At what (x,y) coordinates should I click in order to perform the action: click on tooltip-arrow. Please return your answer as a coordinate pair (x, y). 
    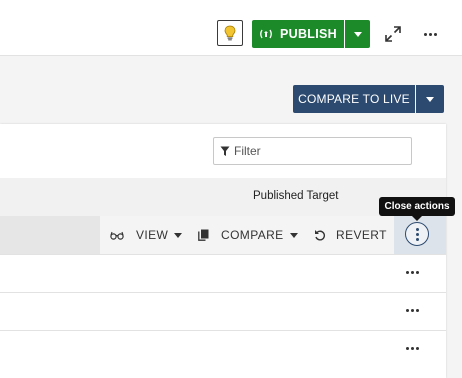
    Looking at the image, I should click on (417, 218).